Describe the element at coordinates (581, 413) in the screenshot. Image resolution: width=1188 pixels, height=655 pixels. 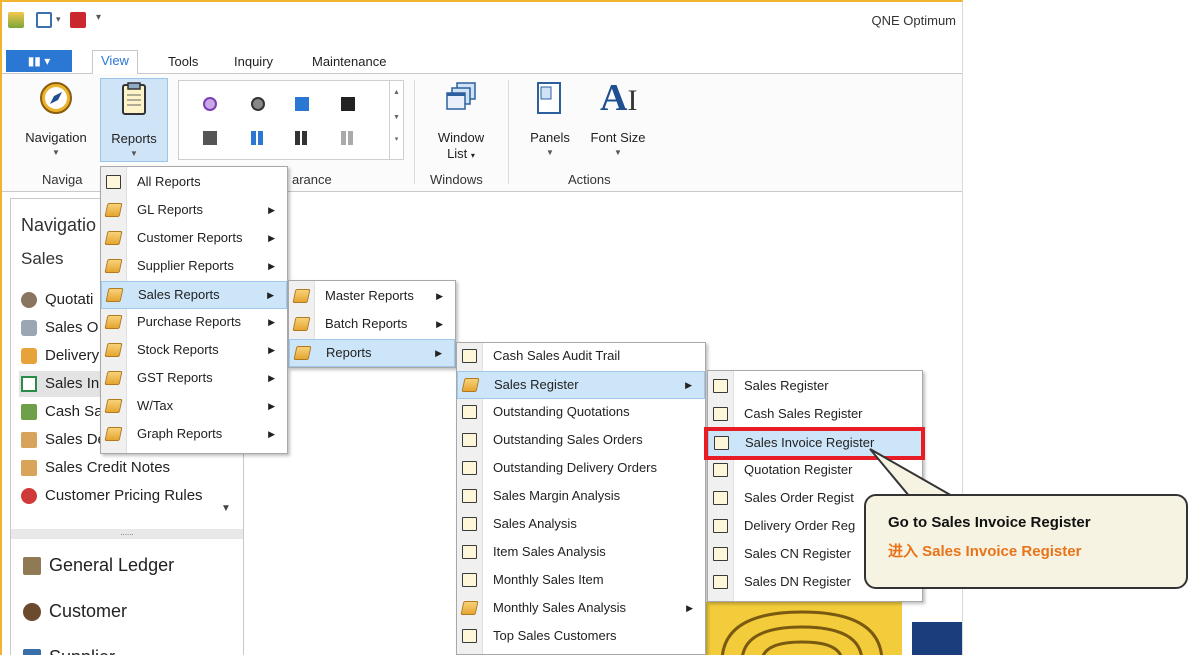
I see `menu-item-outstanding-quotations: Outstanding Quotations` at that location.